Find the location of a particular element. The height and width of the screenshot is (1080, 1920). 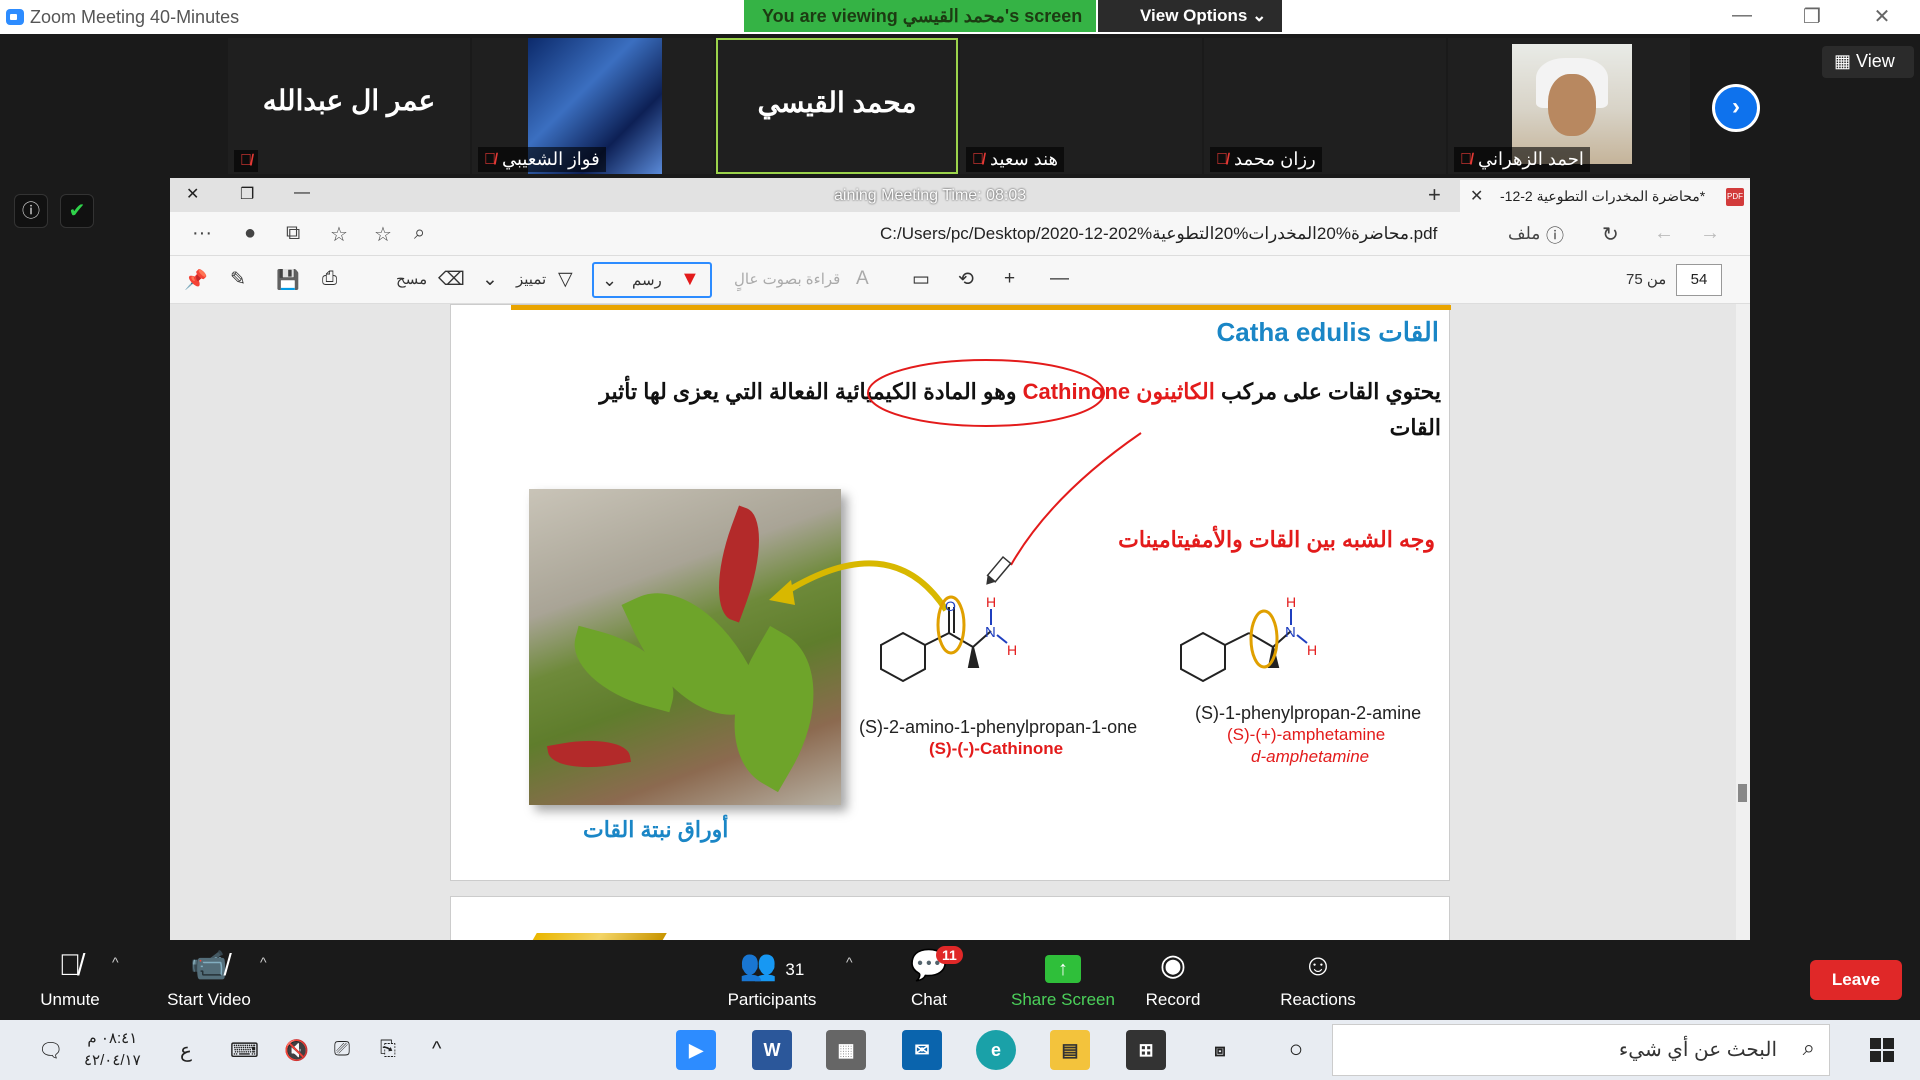

reactions-button: ☺ Reactions is located at coordinates (1318, 978).